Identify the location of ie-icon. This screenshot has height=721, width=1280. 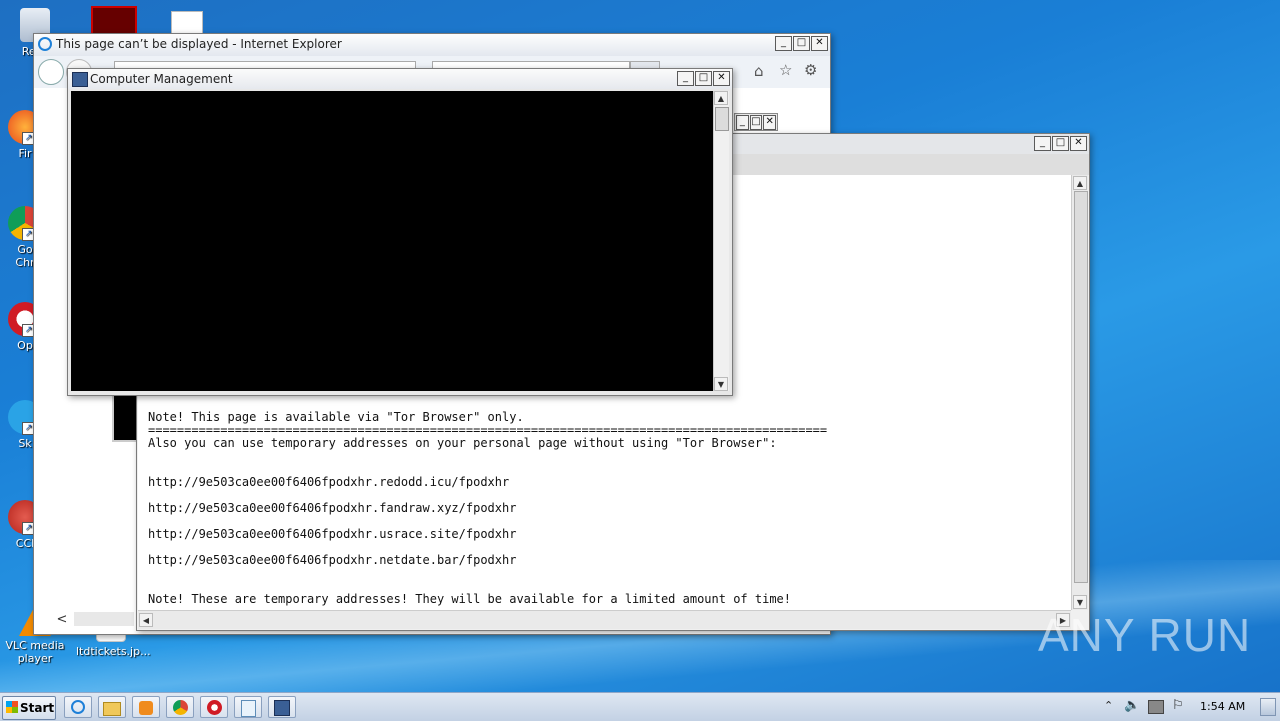
(78, 707).